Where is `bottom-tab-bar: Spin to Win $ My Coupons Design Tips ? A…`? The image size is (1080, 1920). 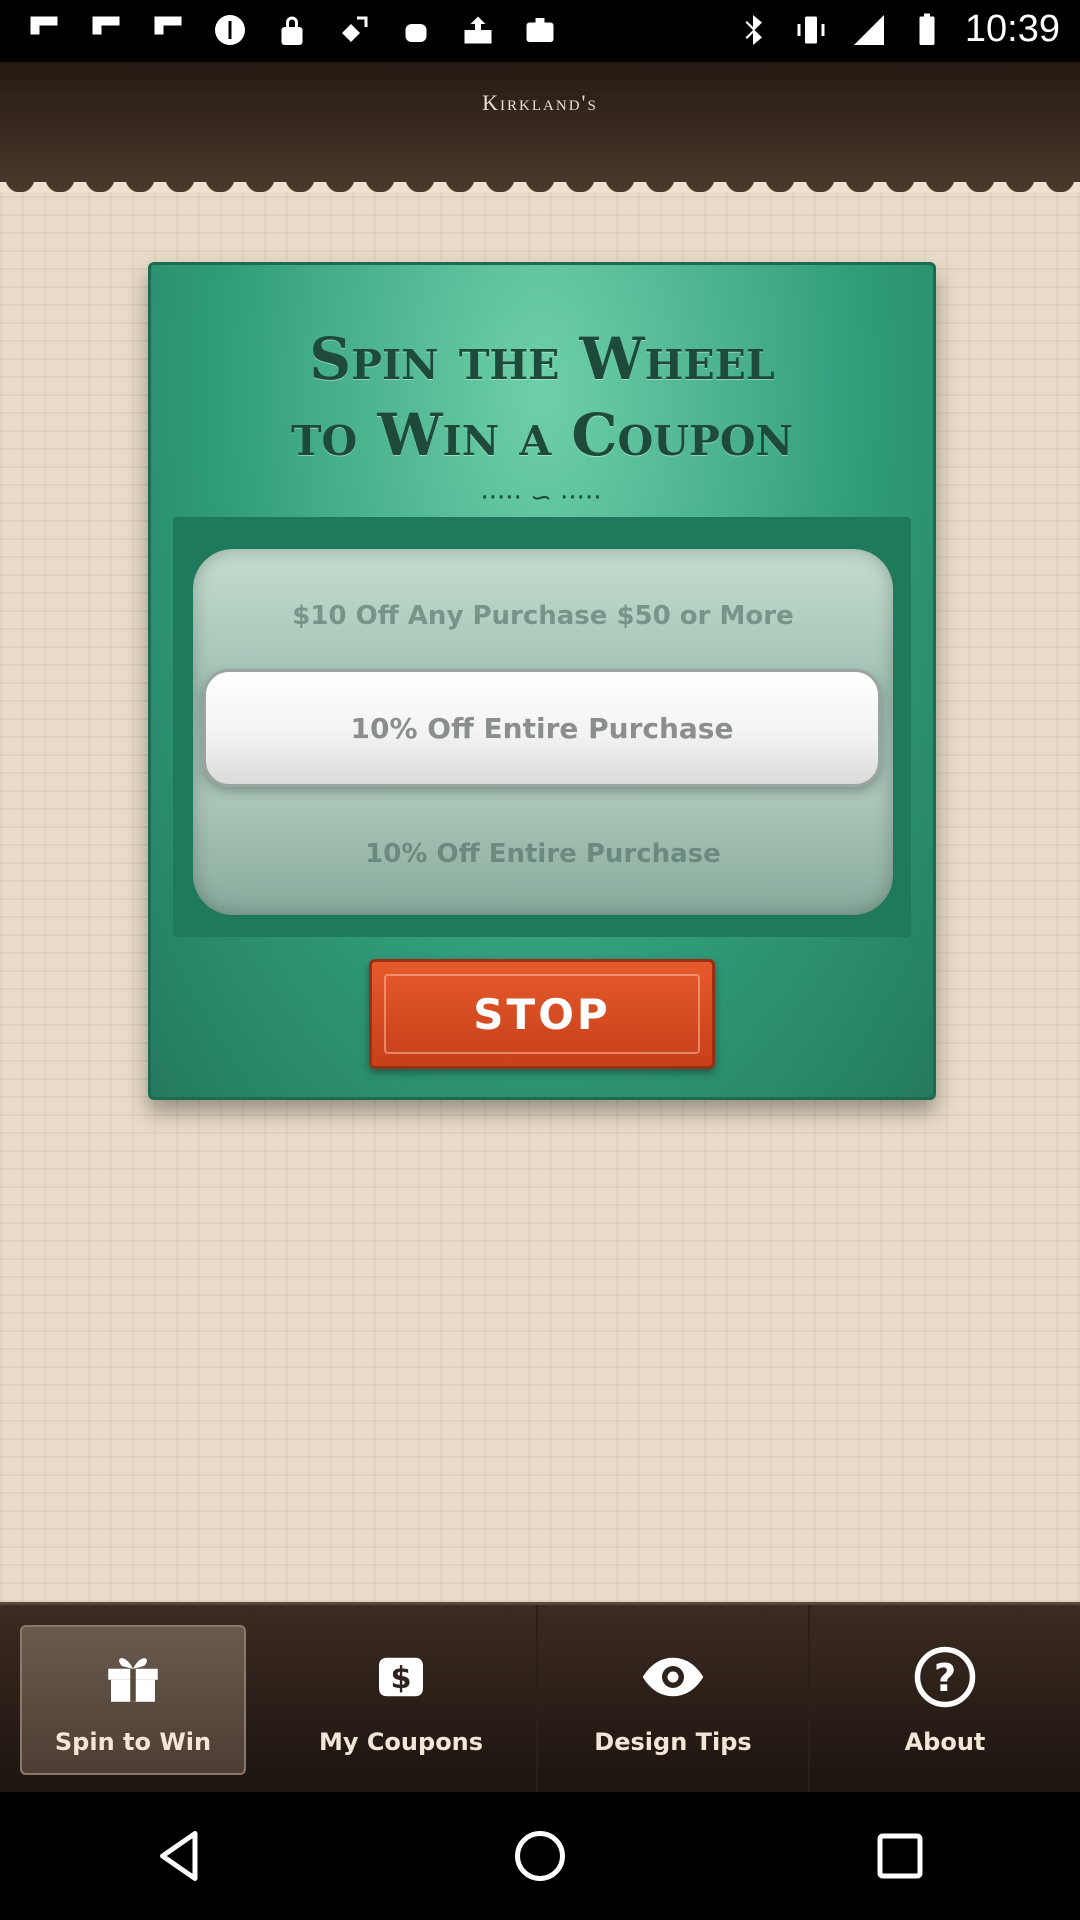 bottom-tab-bar: Spin to Win $ My Coupons Design Tips ? A… is located at coordinates (540, 1698).